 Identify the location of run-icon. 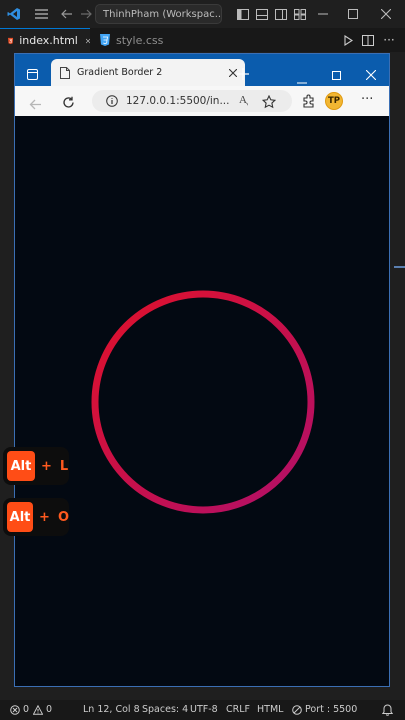
(348, 40).